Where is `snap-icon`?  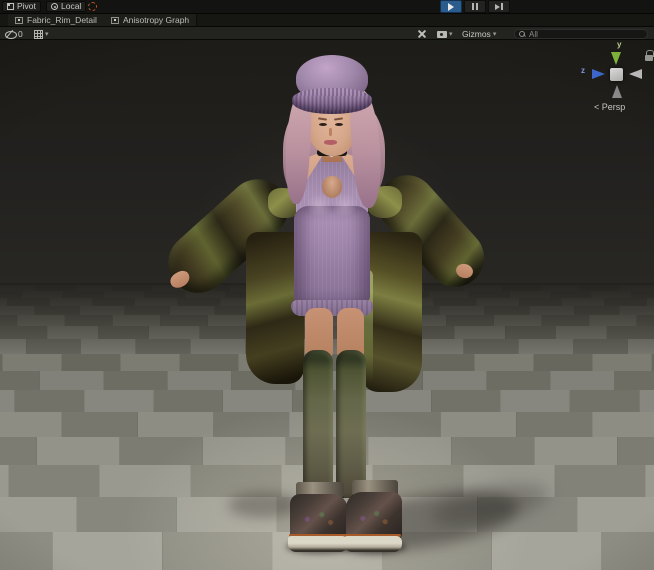 snap-icon is located at coordinates (92, 6).